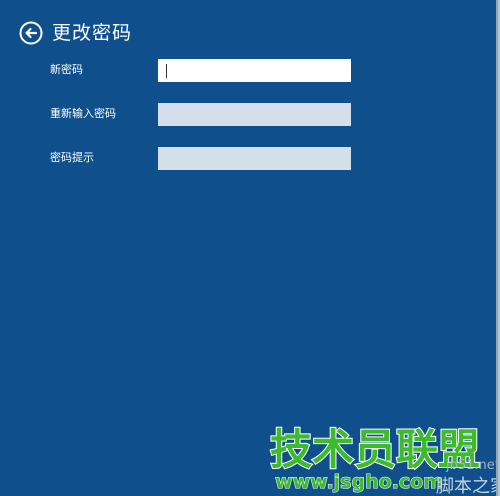 This screenshot has height=496, width=500. I want to click on watermark-brand: 技术员联盟, so click(375, 449).